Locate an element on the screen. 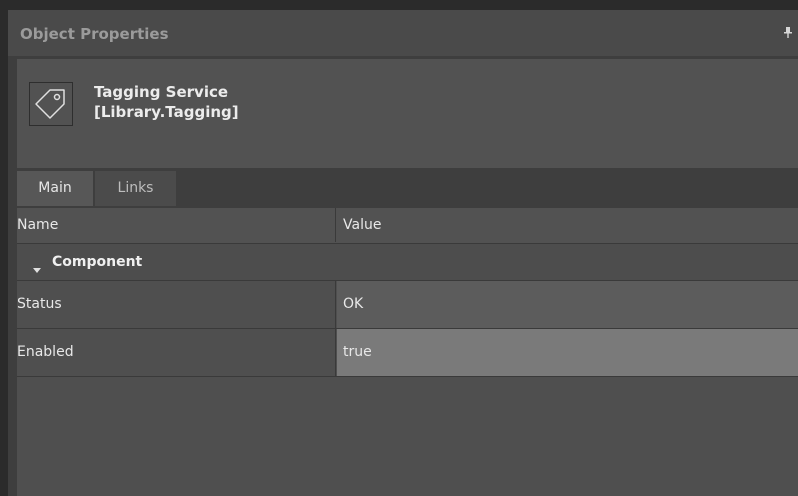 This screenshot has width=798, height=496. category-row-component: Component is located at coordinates (407, 262).